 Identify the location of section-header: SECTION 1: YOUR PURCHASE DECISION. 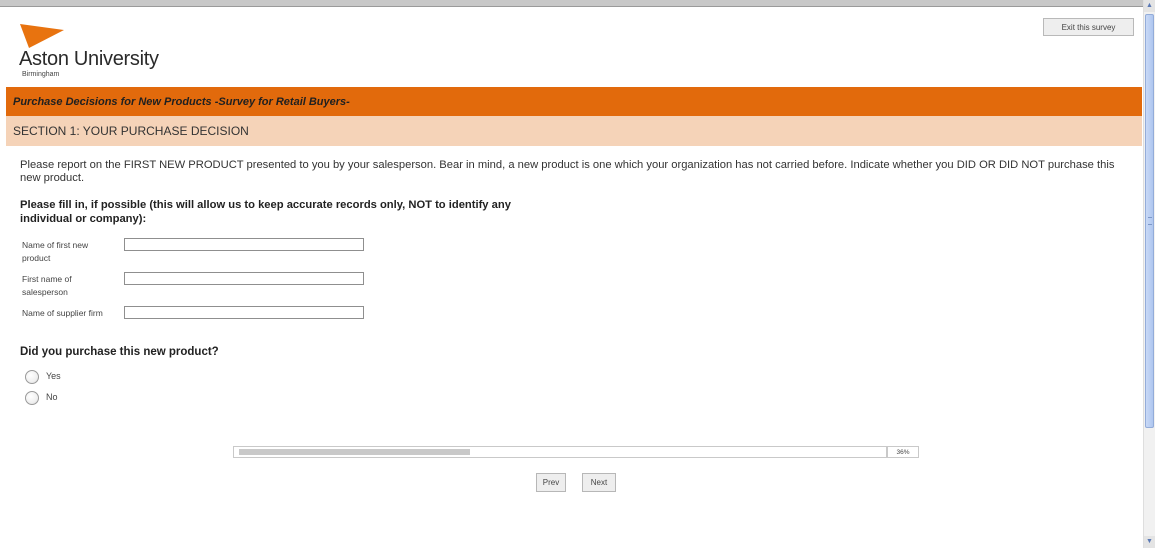
(574, 131).